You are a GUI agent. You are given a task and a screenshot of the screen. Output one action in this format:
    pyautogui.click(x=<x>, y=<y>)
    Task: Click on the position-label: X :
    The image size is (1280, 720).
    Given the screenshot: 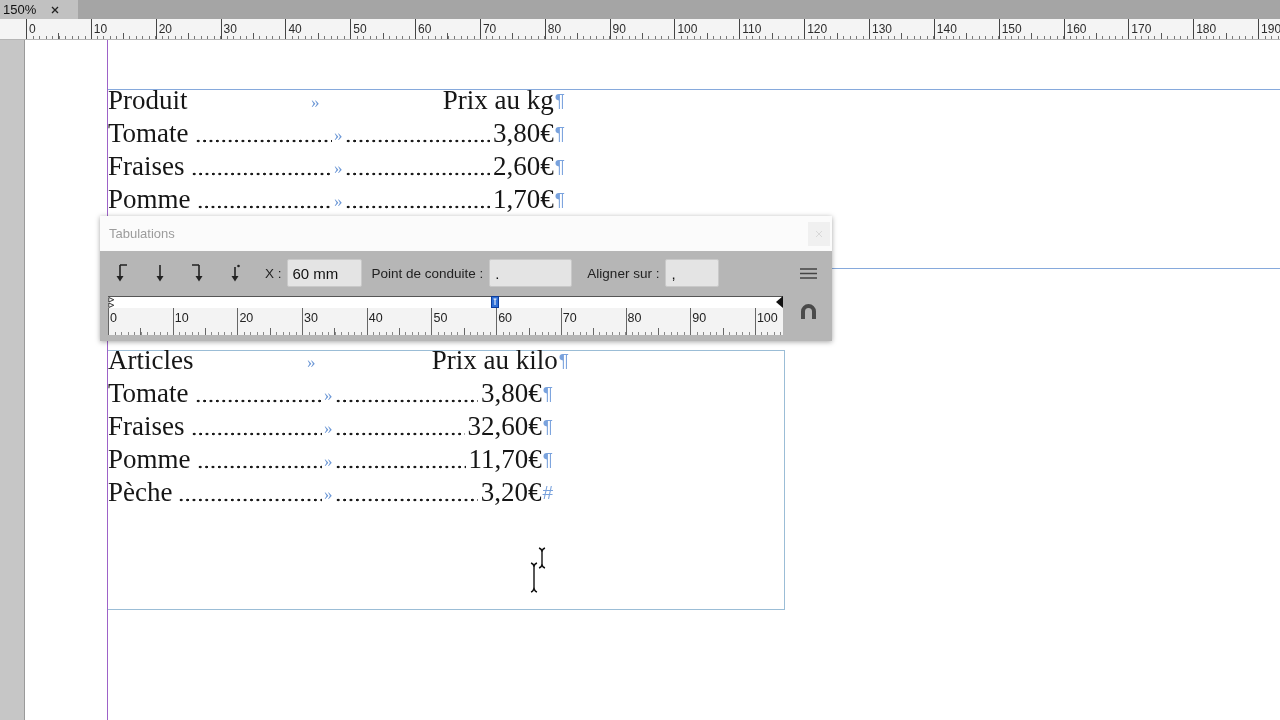 What is the action you would take?
    pyautogui.click(x=273, y=273)
    